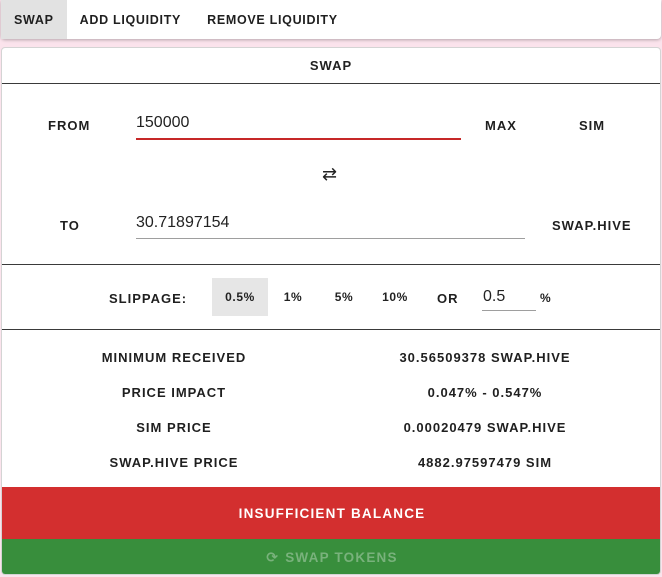 The height and width of the screenshot is (577, 662). I want to click on tab-bar: SWAP ADD LIQUIDITY REMOVE LIQUIDITY, so click(331, 19).